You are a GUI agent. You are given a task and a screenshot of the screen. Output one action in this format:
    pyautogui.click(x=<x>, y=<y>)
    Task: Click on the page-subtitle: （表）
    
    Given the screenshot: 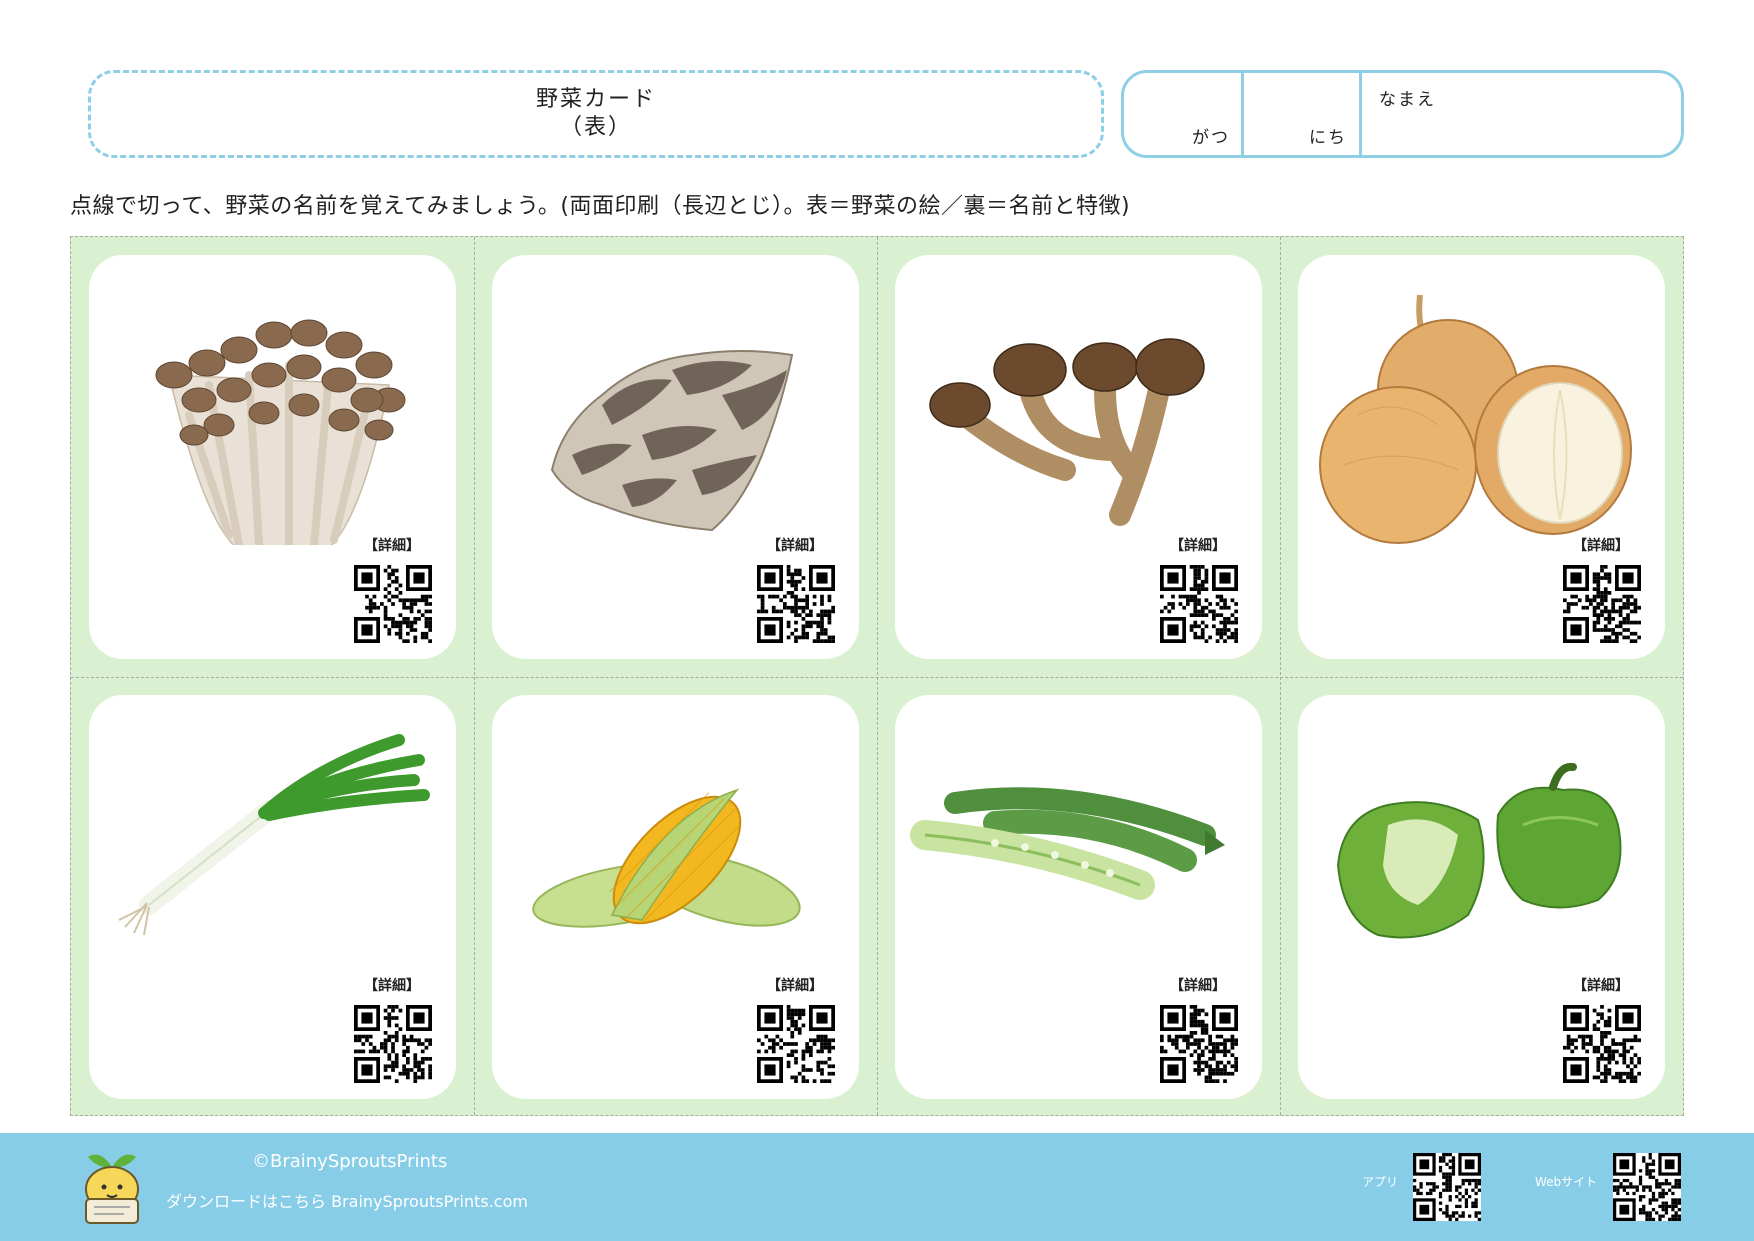 What is the action you would take?
    pyautogui.click(x=595, y=127)
    